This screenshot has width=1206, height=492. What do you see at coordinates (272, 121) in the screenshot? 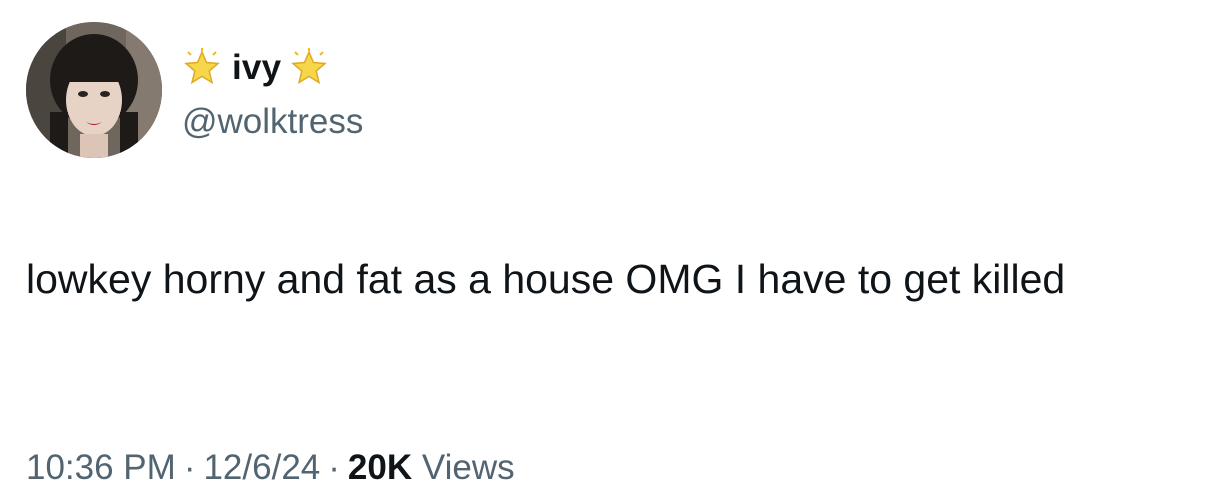
I see `user-handle: @wolktress` at bounding box center [272, 121].